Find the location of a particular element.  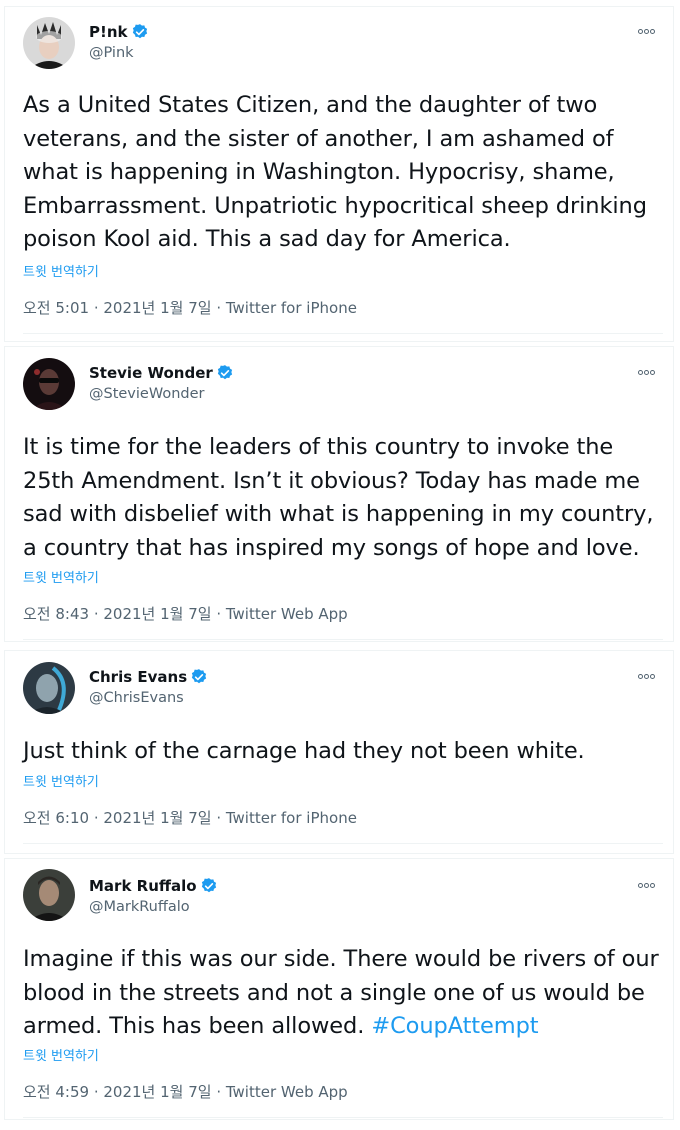

user-handle: @StevieWonder is located at coordinates (146, 394).